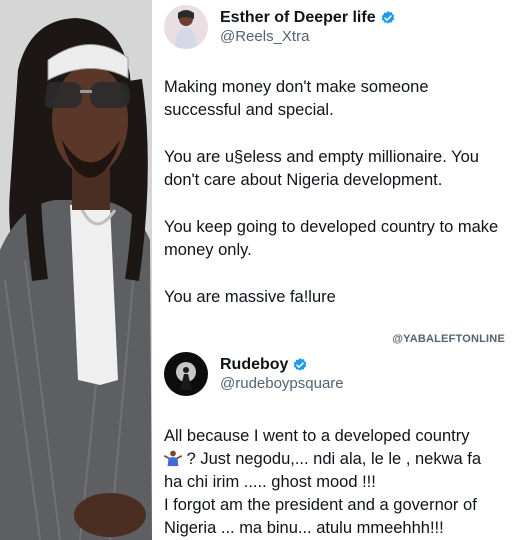 This screenshot has width=513, height=540. I want to click on reply-line-5: Nigeria ... ma binu... atulu mmeehhh!!!, so click(304, 528).